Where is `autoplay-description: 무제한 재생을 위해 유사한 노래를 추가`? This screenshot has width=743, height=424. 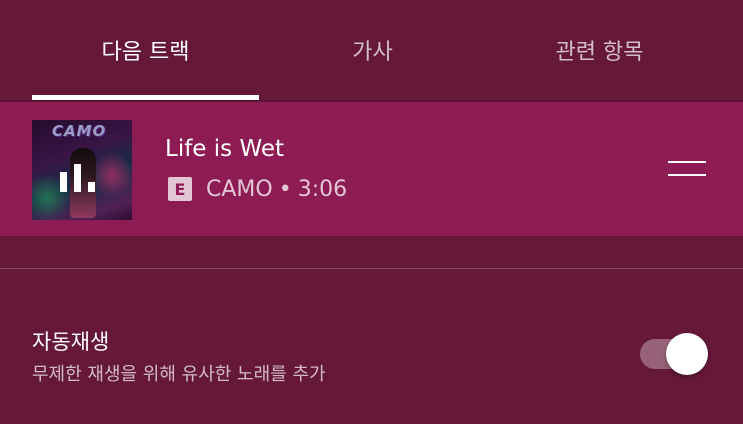 autoplay-description: 무제한 재생을 위해 유사한 노래를 추가 is located at coordinates (179, 374).